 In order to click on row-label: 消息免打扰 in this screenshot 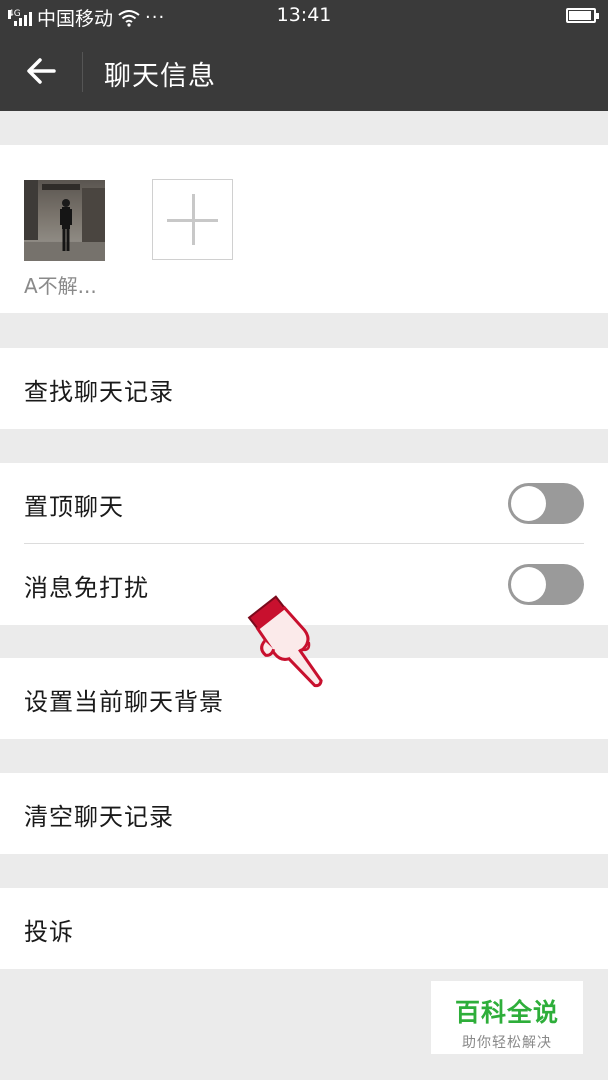, I will do `click(86, 588)`.